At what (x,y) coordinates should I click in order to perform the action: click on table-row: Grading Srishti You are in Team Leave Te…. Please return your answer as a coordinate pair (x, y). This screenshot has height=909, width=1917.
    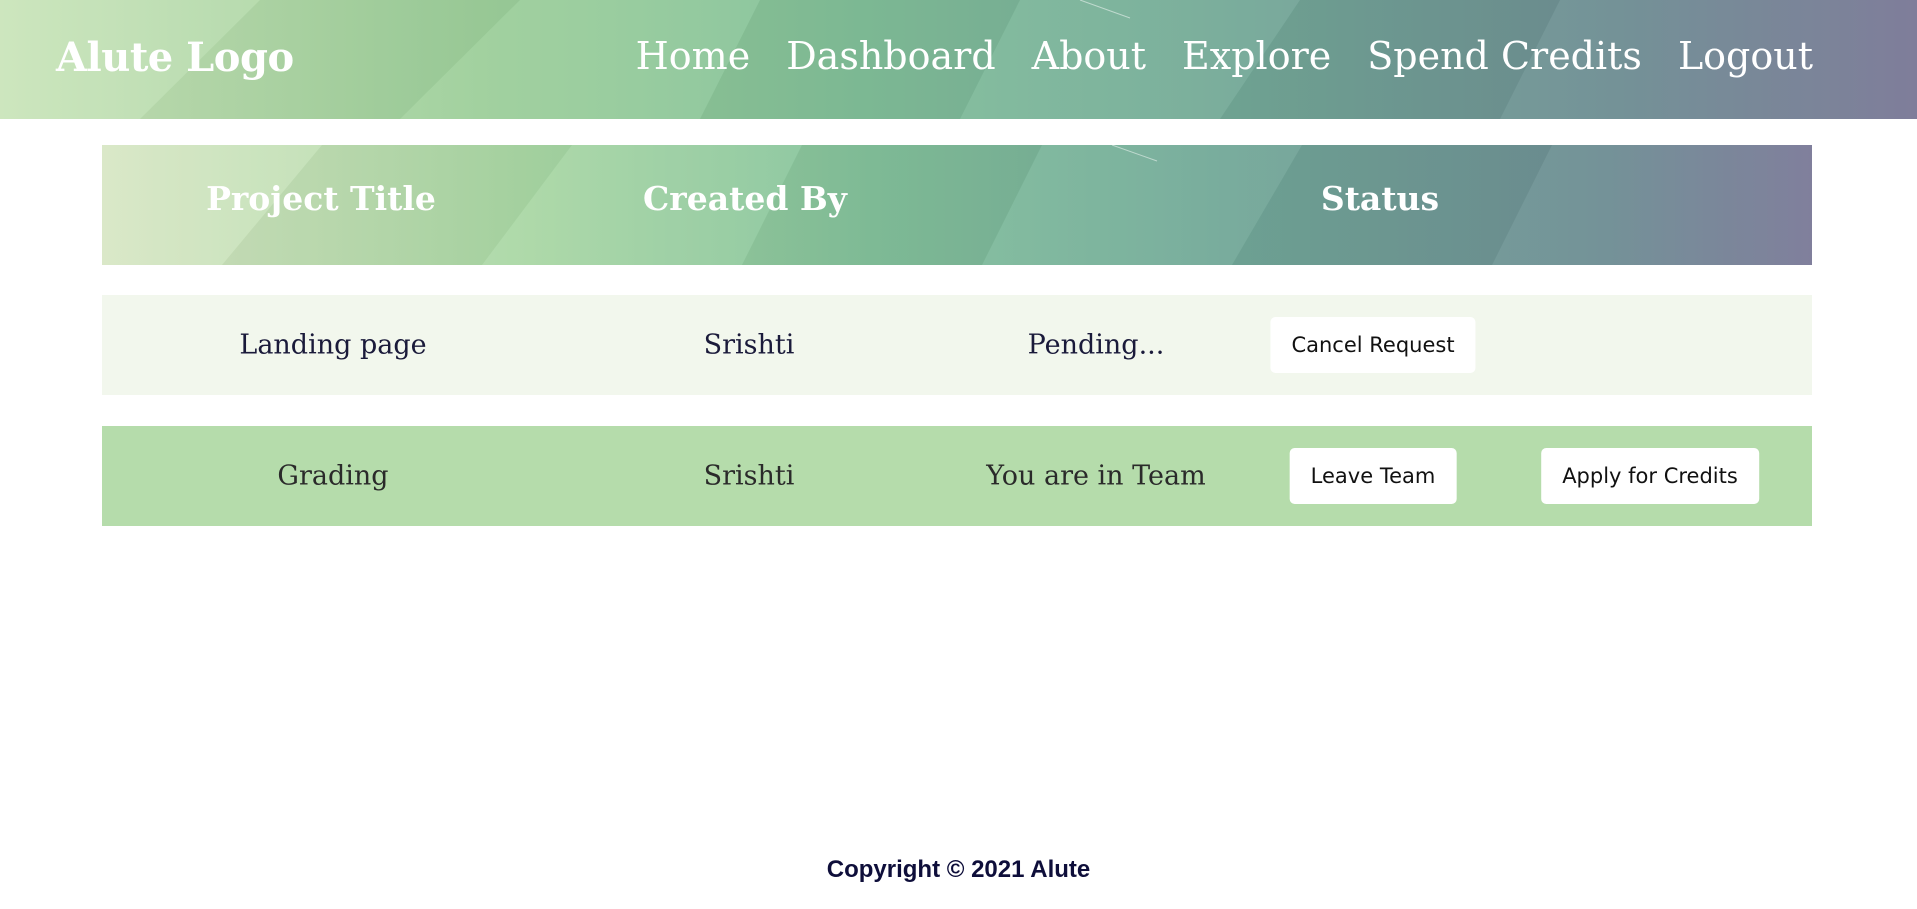
    Looking at the image, I should click on (957, 476).